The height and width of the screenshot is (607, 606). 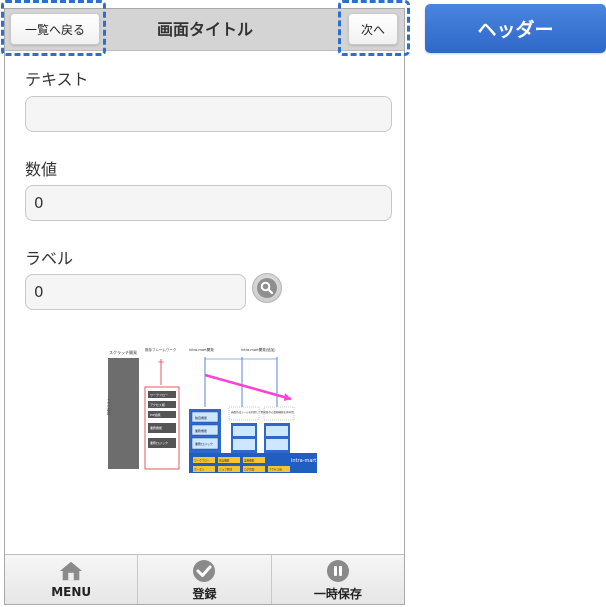 I want to click on fw-item-3: EIP連携, so click(x=155, y=414).